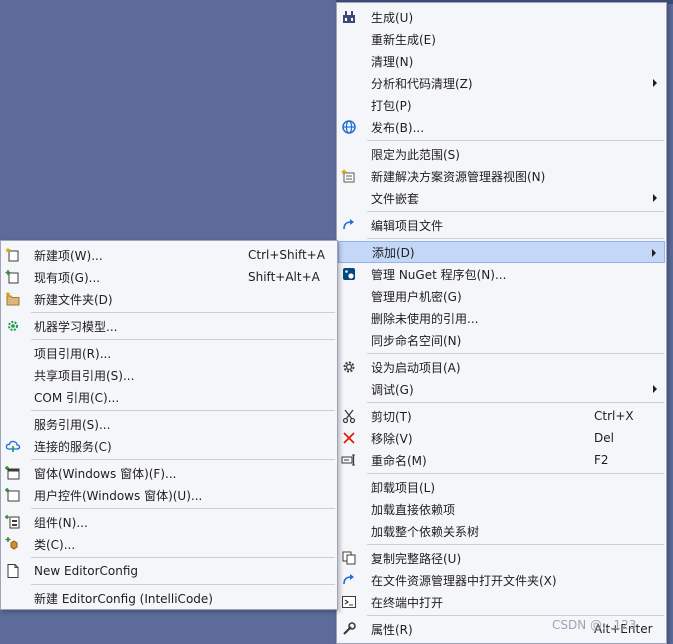  Describe the element at coordinates (501, 509) in the screenshot. I see `menu-item-load-direct-deps: 加载直接依赖项` at that location.